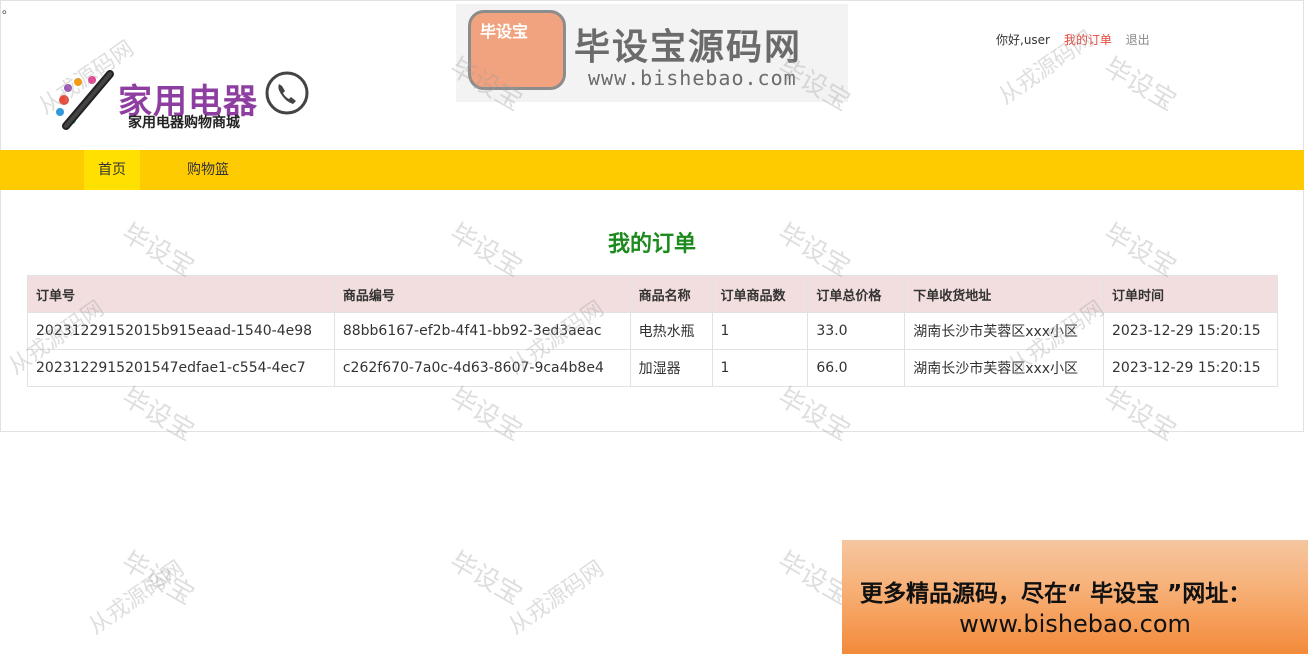 This screenshot has height=654, width=1308. What do you see at coordinates (181, 294) in the screenshot?
I see `column-header: 订单号` at bounding box center [181, 294].